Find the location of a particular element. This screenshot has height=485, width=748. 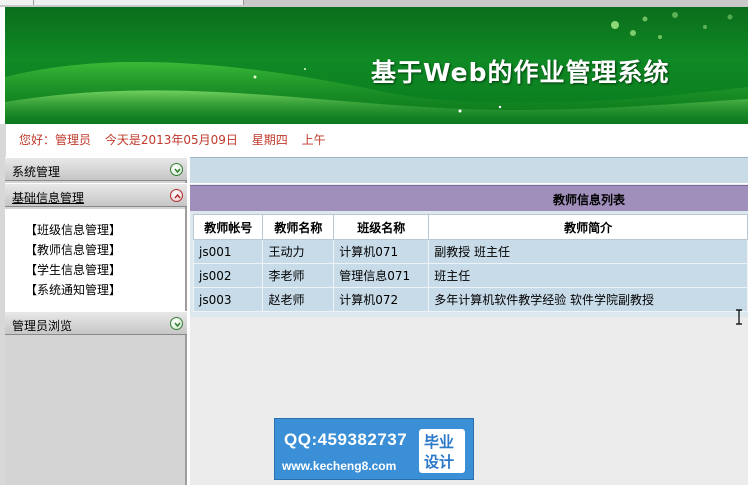

cell-name: 李老师 is located at coordinates (298, 275).